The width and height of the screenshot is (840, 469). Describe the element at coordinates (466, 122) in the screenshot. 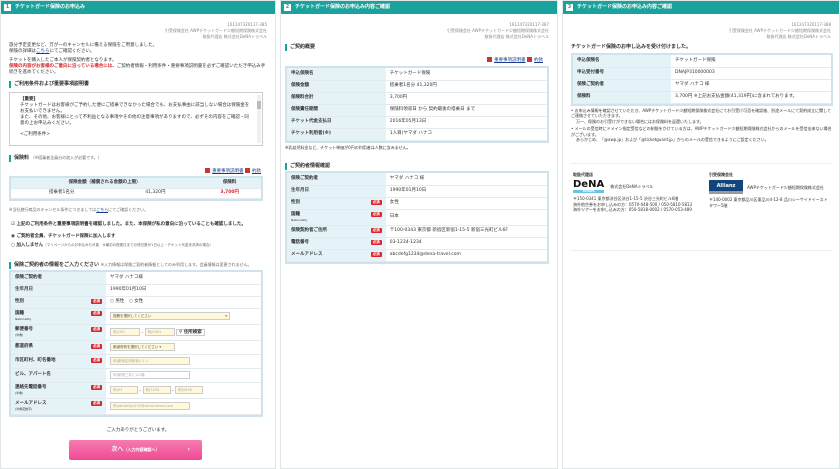

I see `row-value: 2016年05月13日` at that location.